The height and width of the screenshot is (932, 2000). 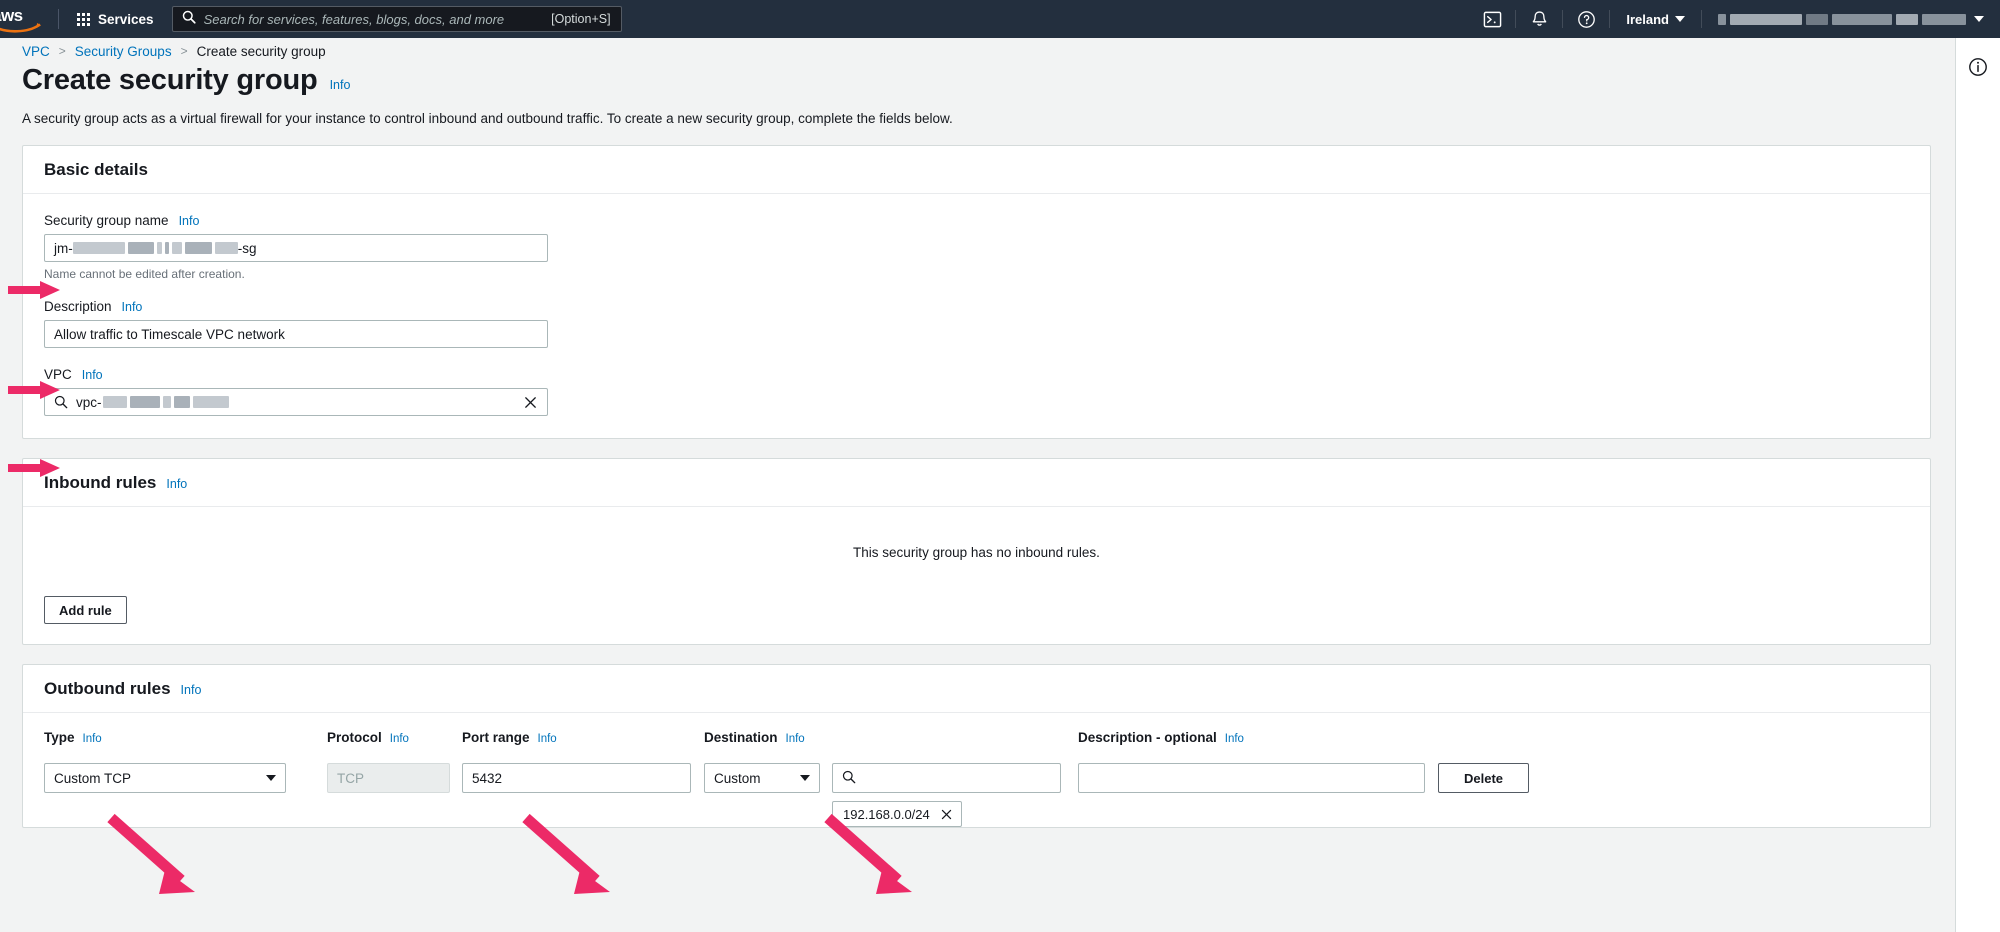 What do you see at coordinates (976, 483) in the screenshot?
I see `inbound-rules-header: Inbound rules Info` at bounding box center [976, 483].